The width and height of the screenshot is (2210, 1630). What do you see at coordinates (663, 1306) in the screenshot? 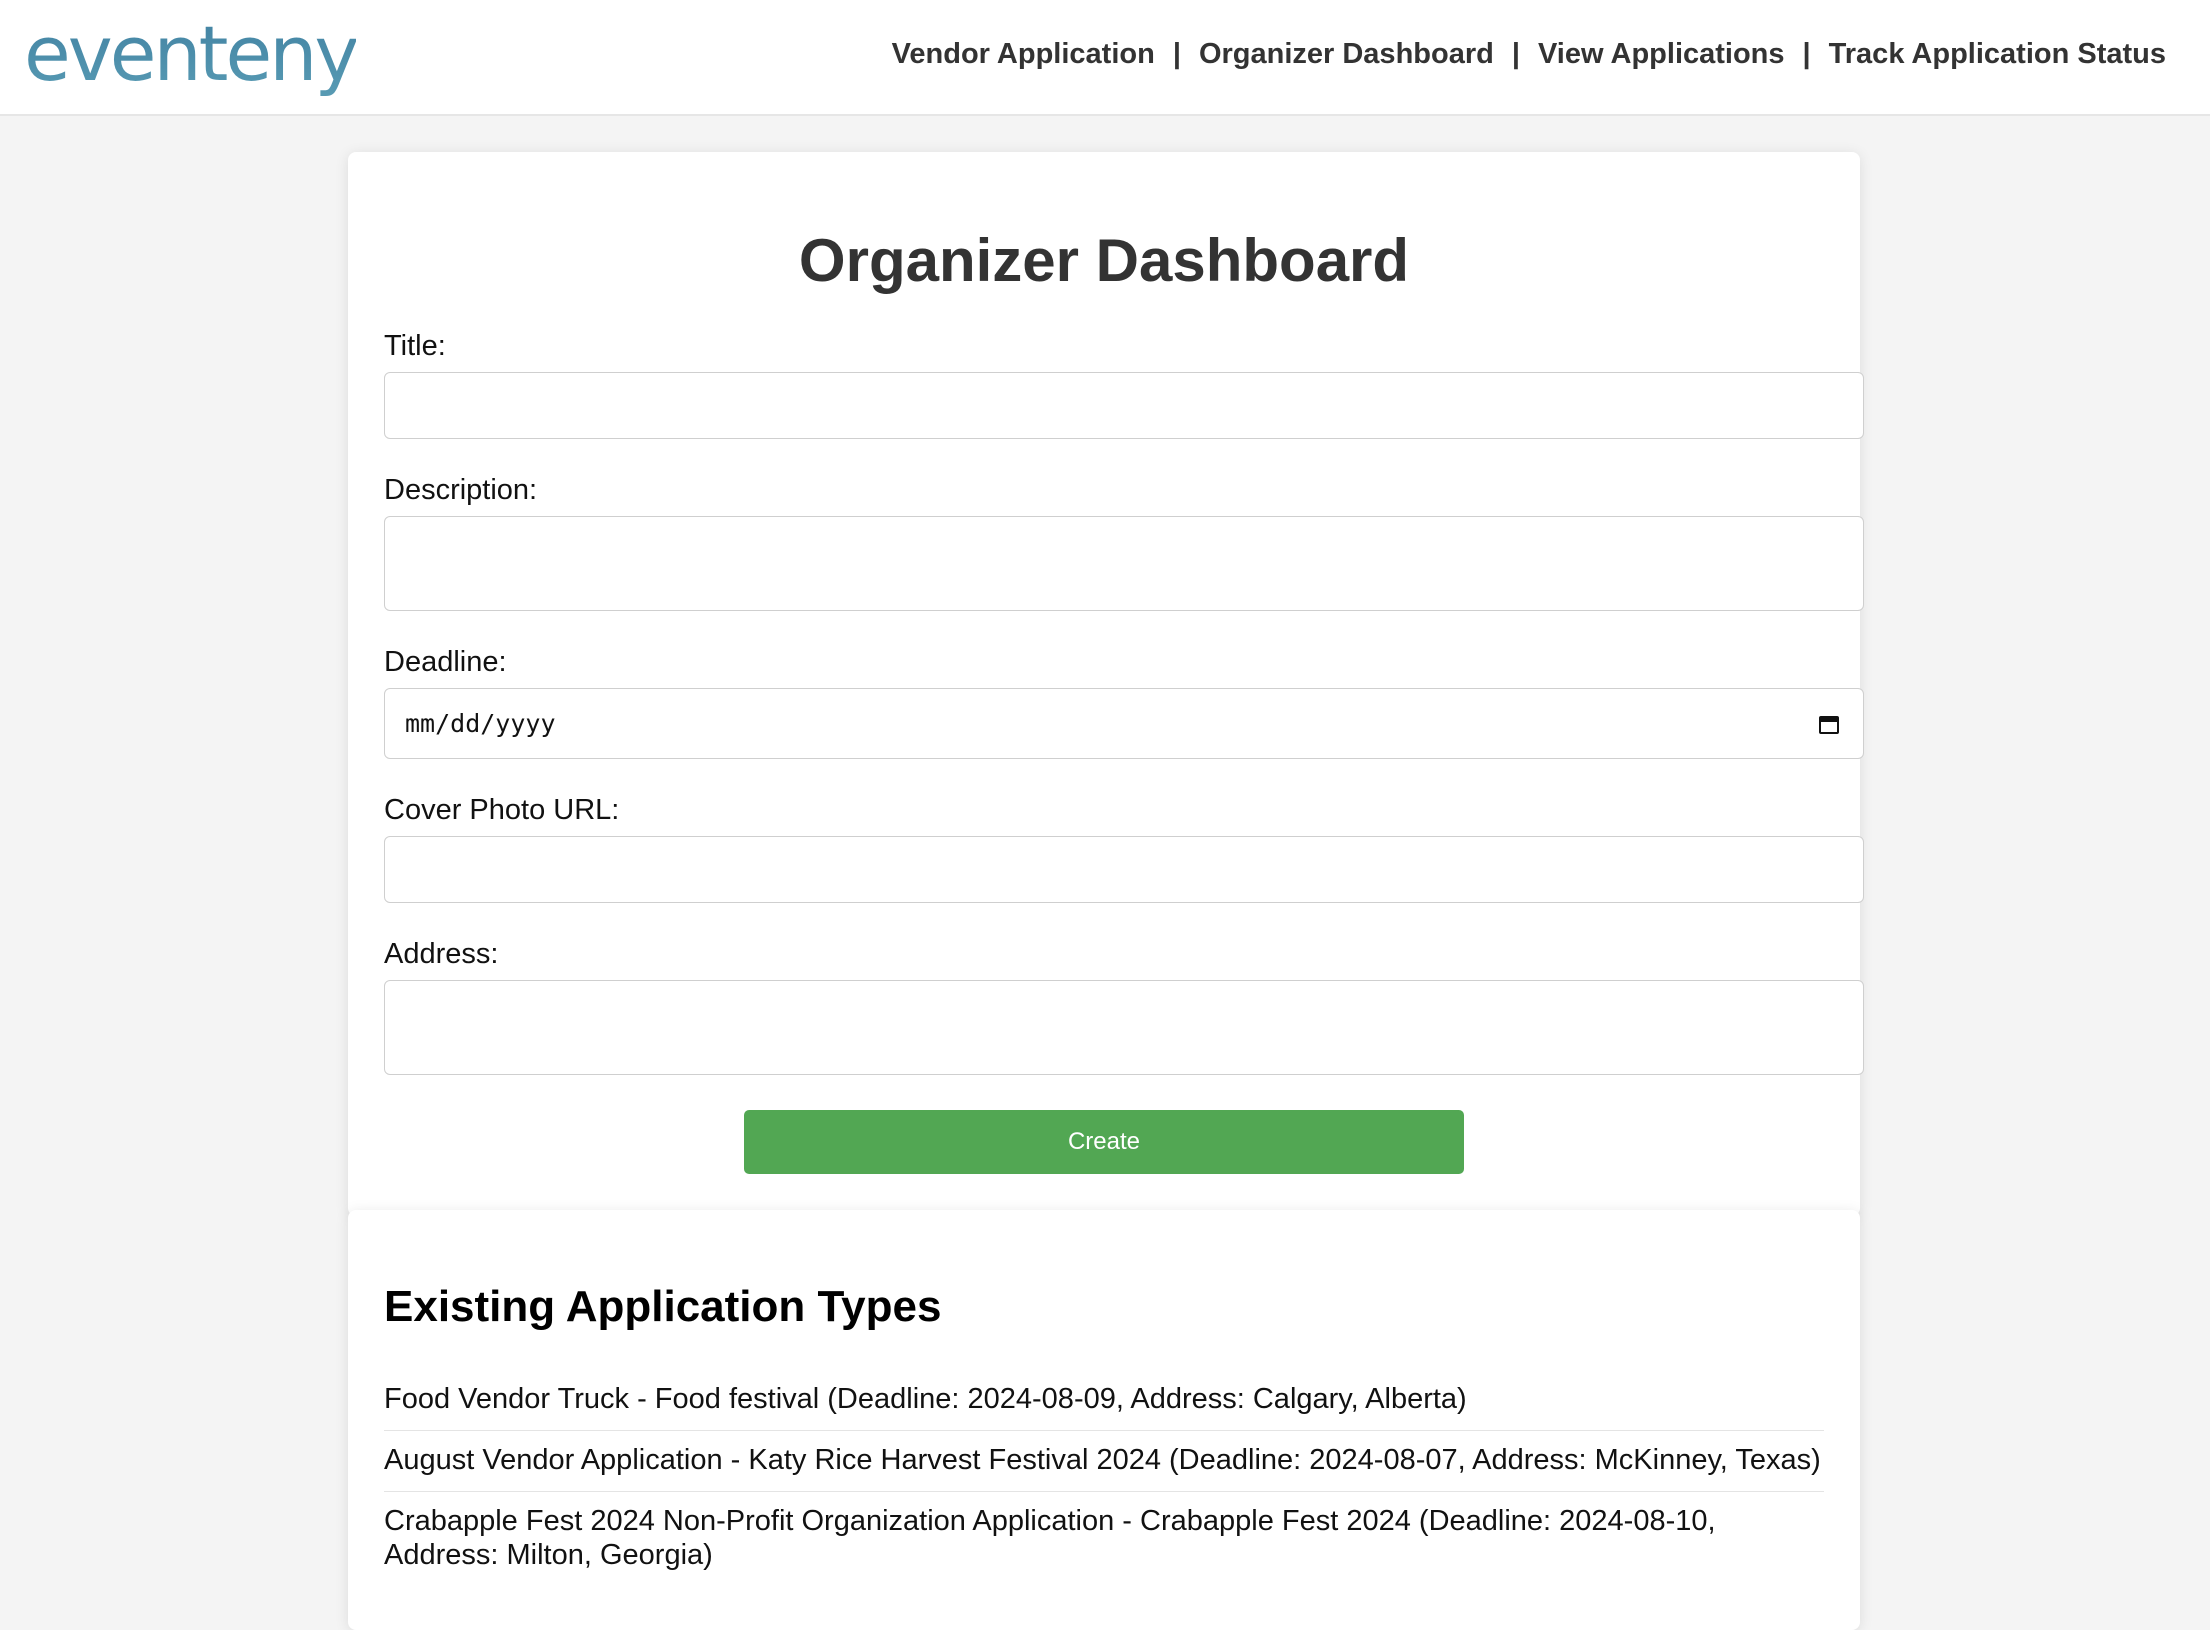
I see `section-title: Existing Application Types` at bounding box center [663, 1306].